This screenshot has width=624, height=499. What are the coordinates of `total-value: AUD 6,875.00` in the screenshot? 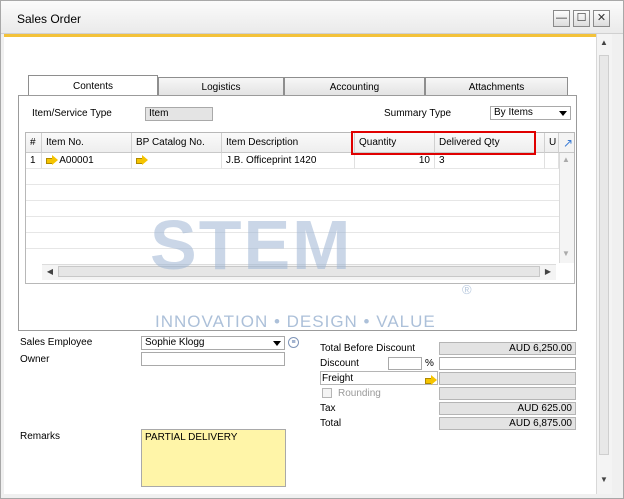 It's located at (507, 423).